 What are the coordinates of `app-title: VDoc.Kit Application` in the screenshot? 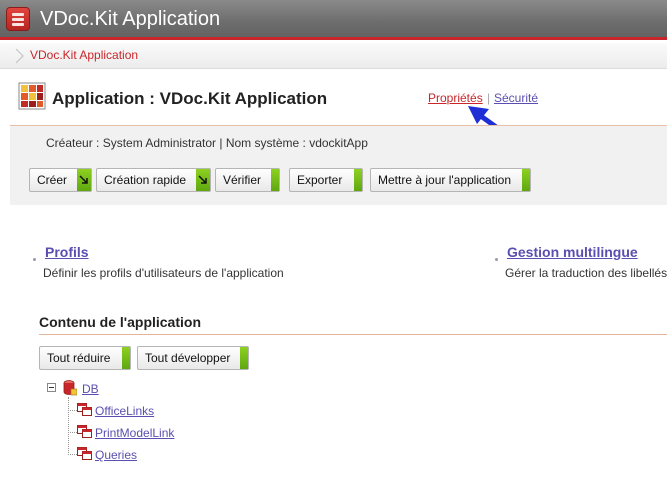 It's located at (130, 19).